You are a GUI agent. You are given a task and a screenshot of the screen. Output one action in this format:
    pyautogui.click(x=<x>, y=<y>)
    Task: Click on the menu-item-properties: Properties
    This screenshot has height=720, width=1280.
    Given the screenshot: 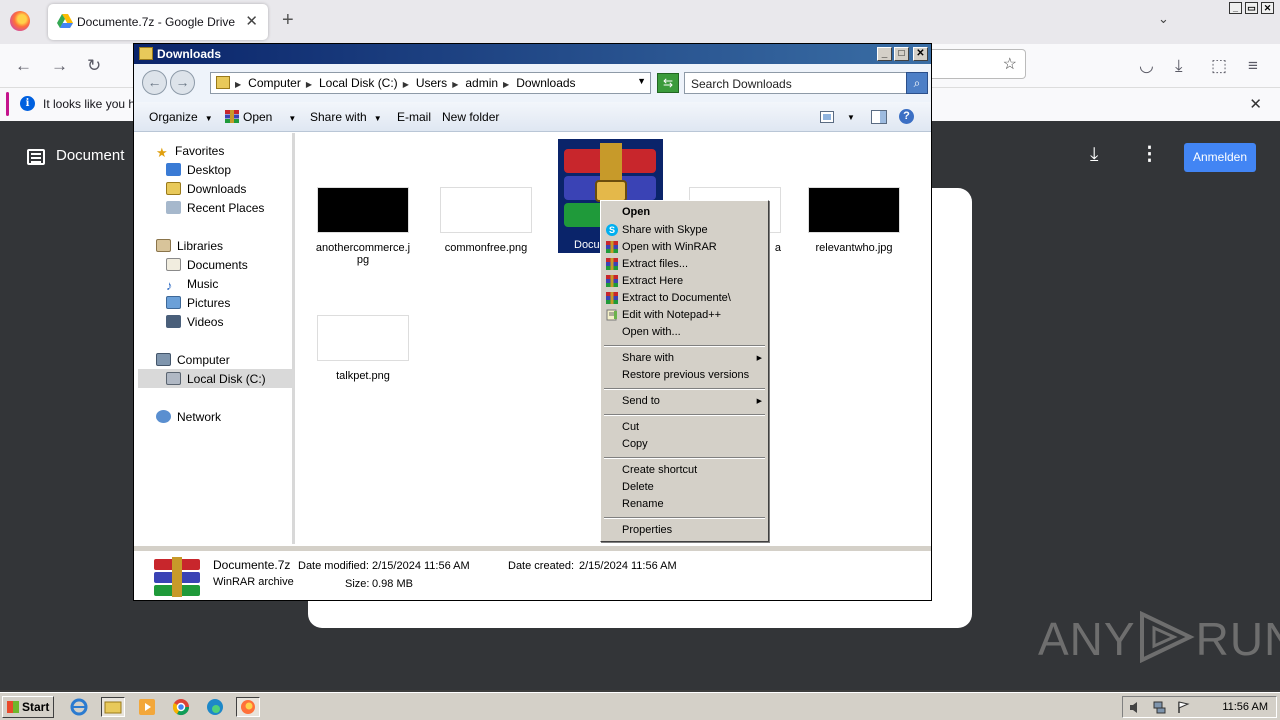 What is the action you would take?
    pyautogui.click(x=647, y=530)
    